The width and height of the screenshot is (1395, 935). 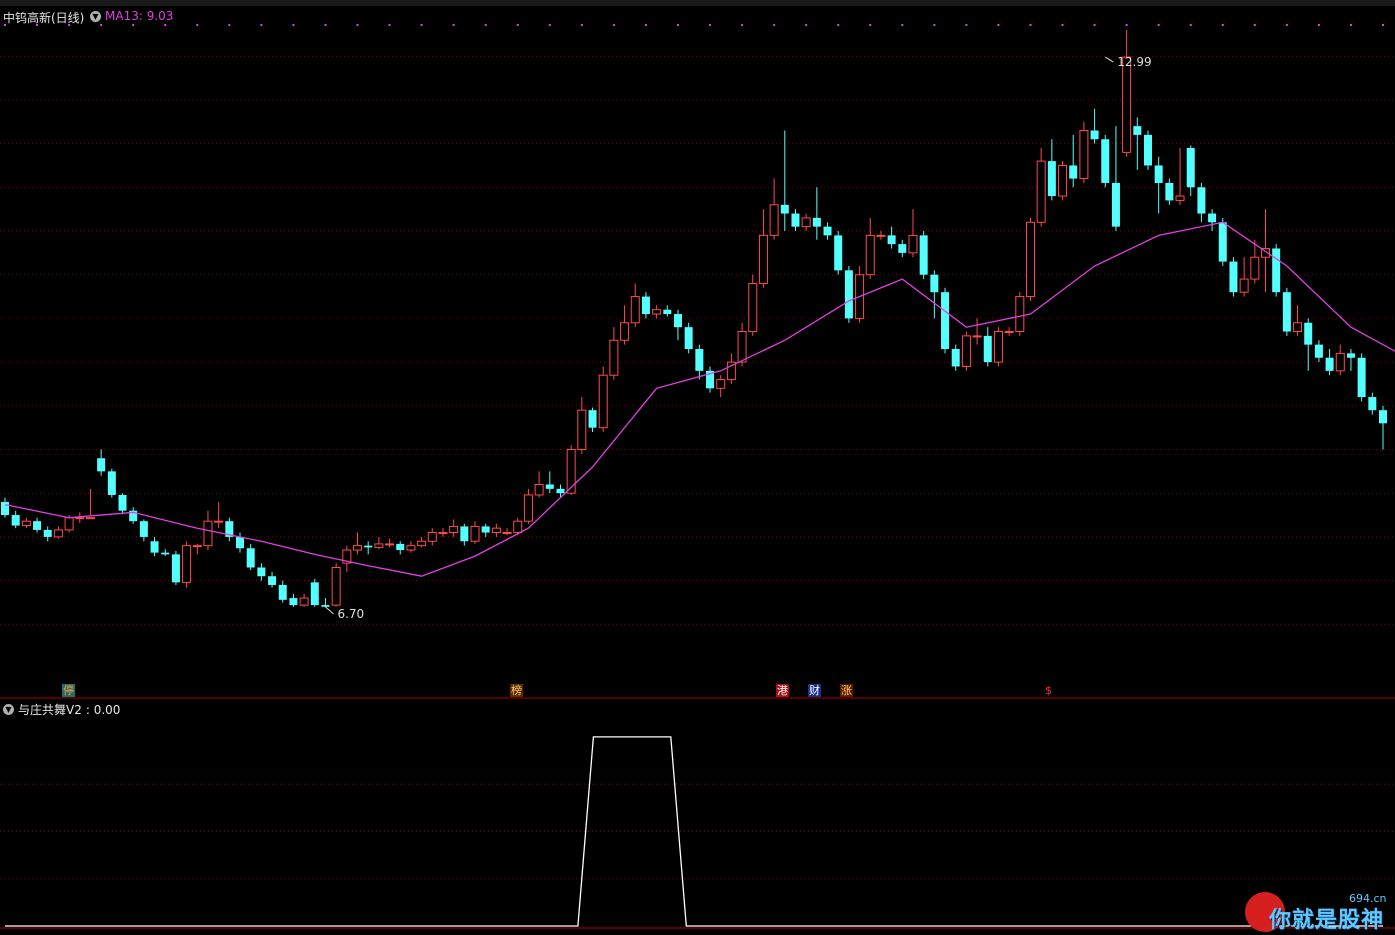 I want to click on ma-settings-icon: ▼, so click(x=95, y=16).